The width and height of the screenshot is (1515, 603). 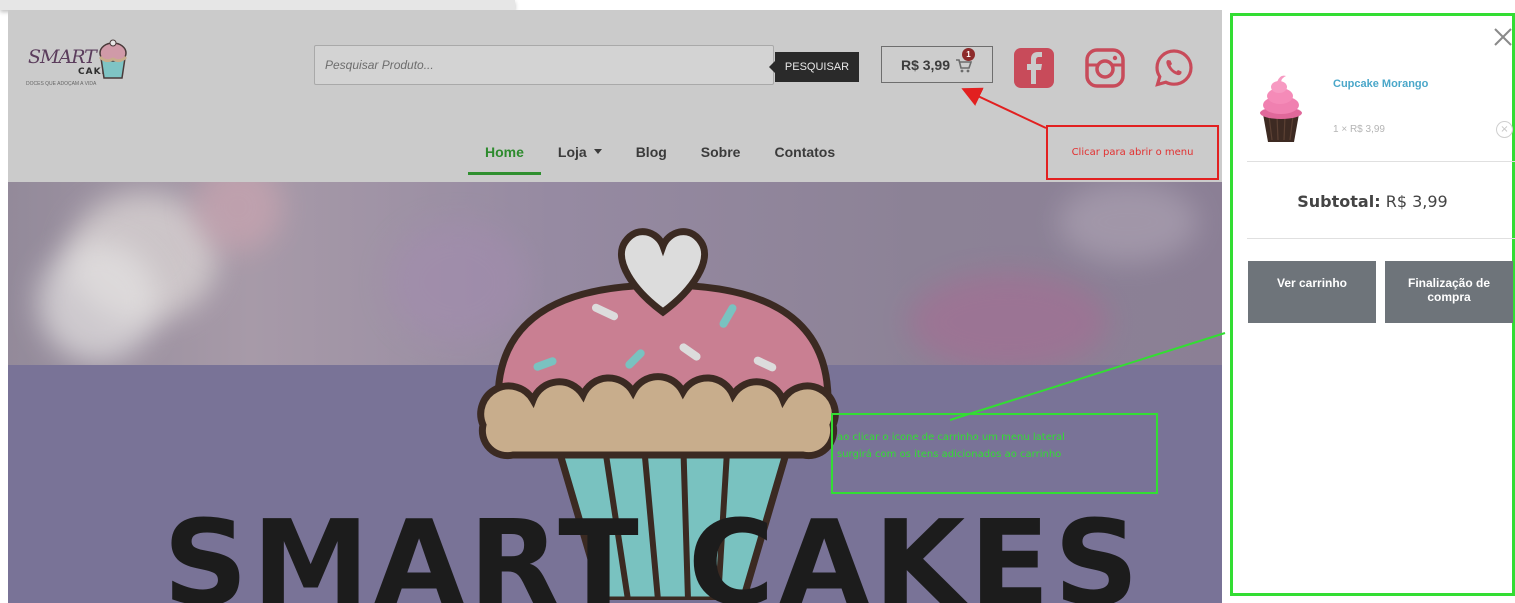 What do you see at coordinates (1359, 129) in the screenshot?
I see `product-qty-price: 1 × R$ 3,99` at bounding box center [1359, 129].